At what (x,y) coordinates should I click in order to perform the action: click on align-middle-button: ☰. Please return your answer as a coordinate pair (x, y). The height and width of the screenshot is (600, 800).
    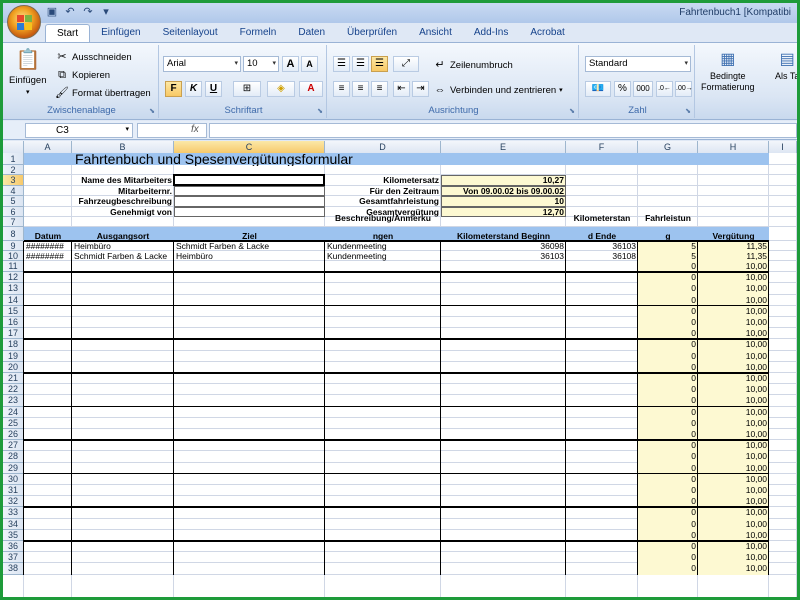
    Looking at the image, I should click on (360, 64).